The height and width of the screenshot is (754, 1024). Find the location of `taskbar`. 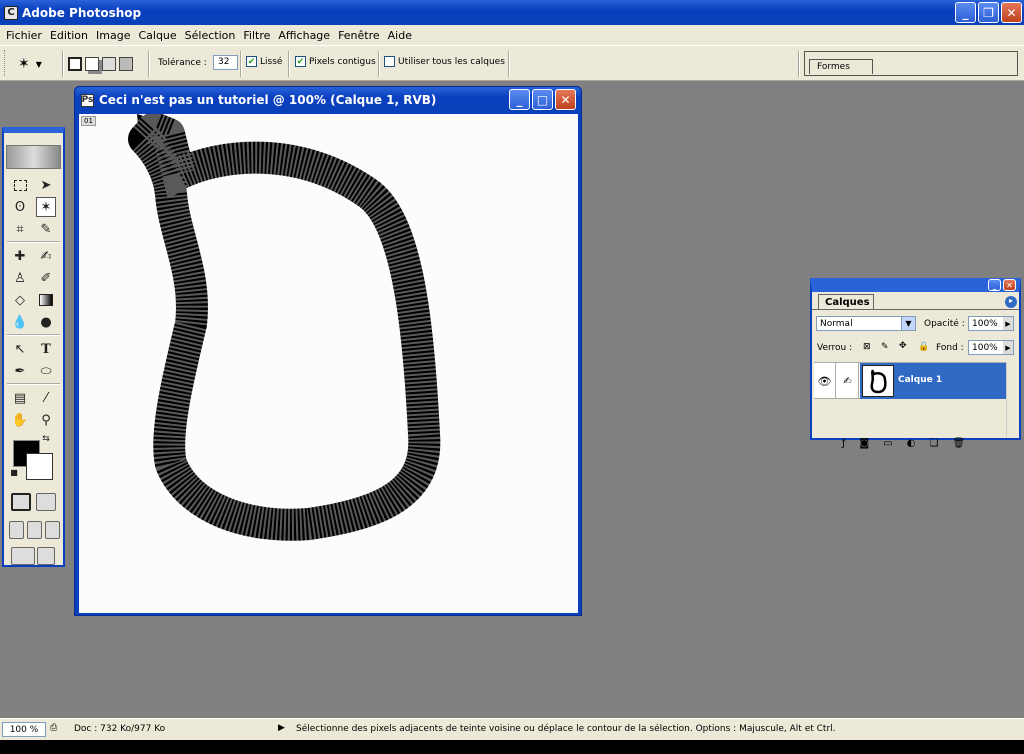

taskbar is located at coordinates (512, 747).